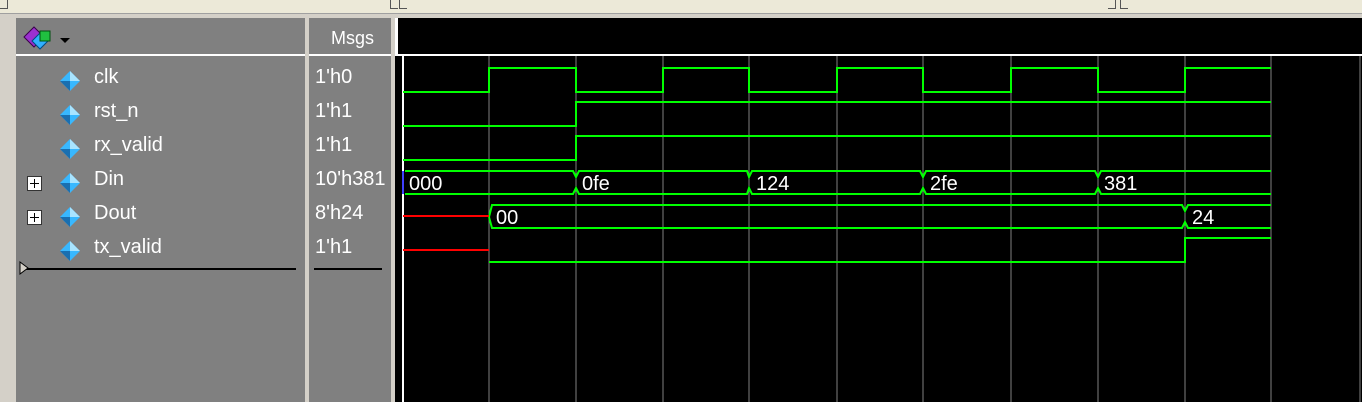 This screenshot has height=402, width=1362. I want to click on values-header: Msgs, so click(350, 37).